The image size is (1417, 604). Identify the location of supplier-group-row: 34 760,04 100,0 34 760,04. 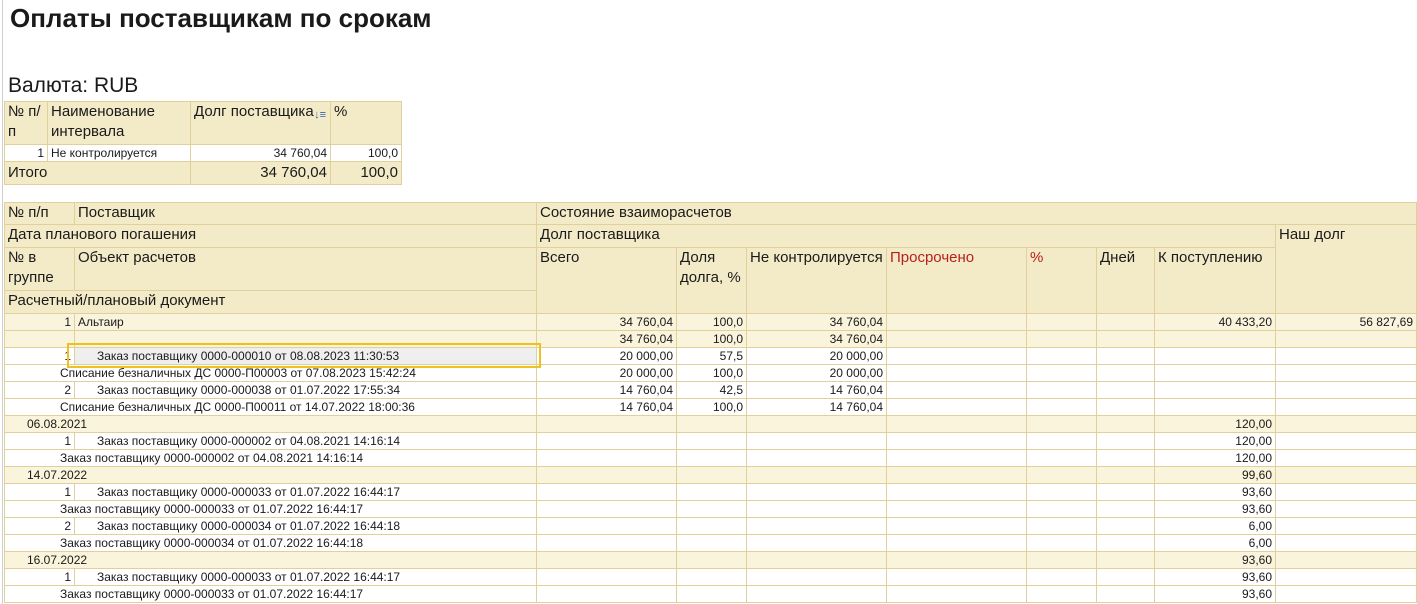
(710, 339).